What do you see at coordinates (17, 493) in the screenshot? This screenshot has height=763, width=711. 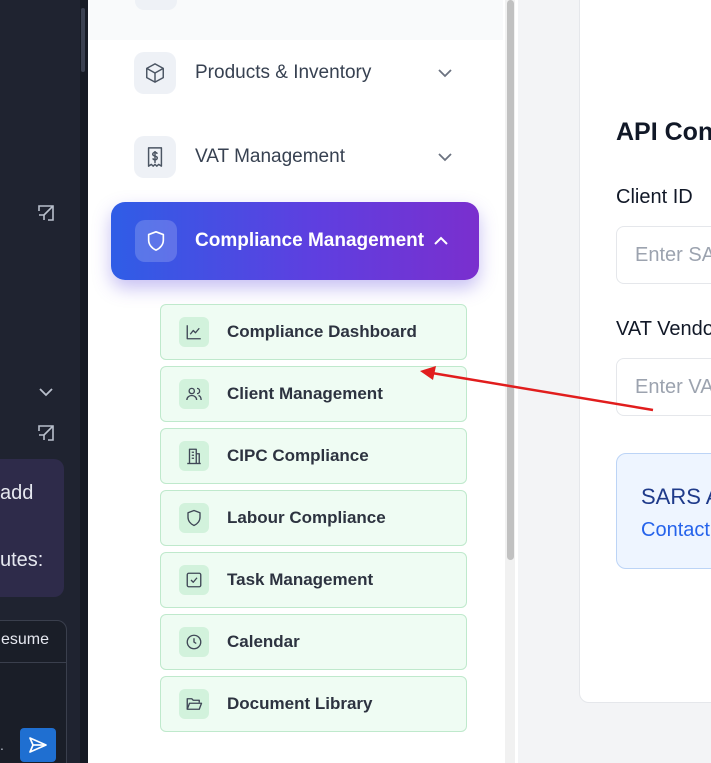 I see `chat-message-text: add` at bounding box center [17, 493].